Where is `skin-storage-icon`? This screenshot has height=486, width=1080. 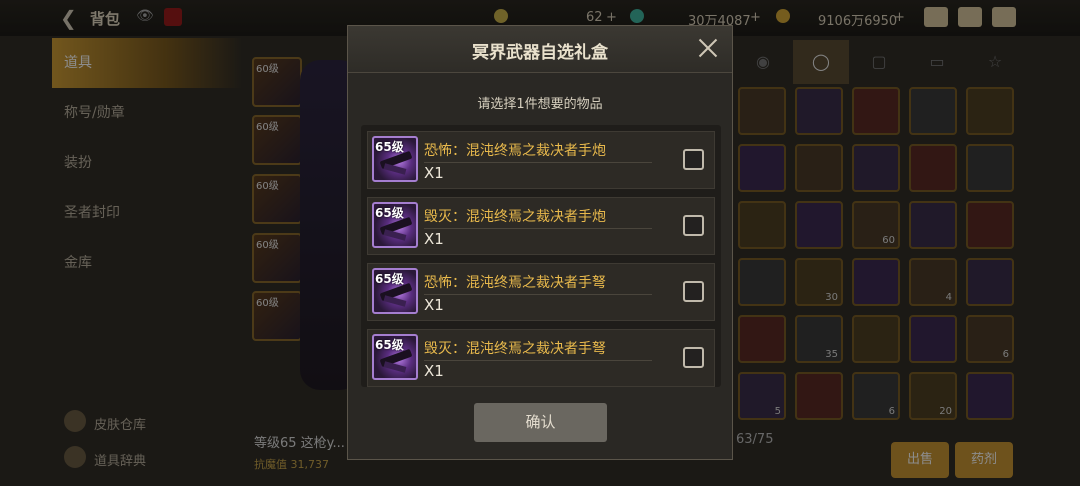 skin-storage-icon is located at coordinates (75, 421).